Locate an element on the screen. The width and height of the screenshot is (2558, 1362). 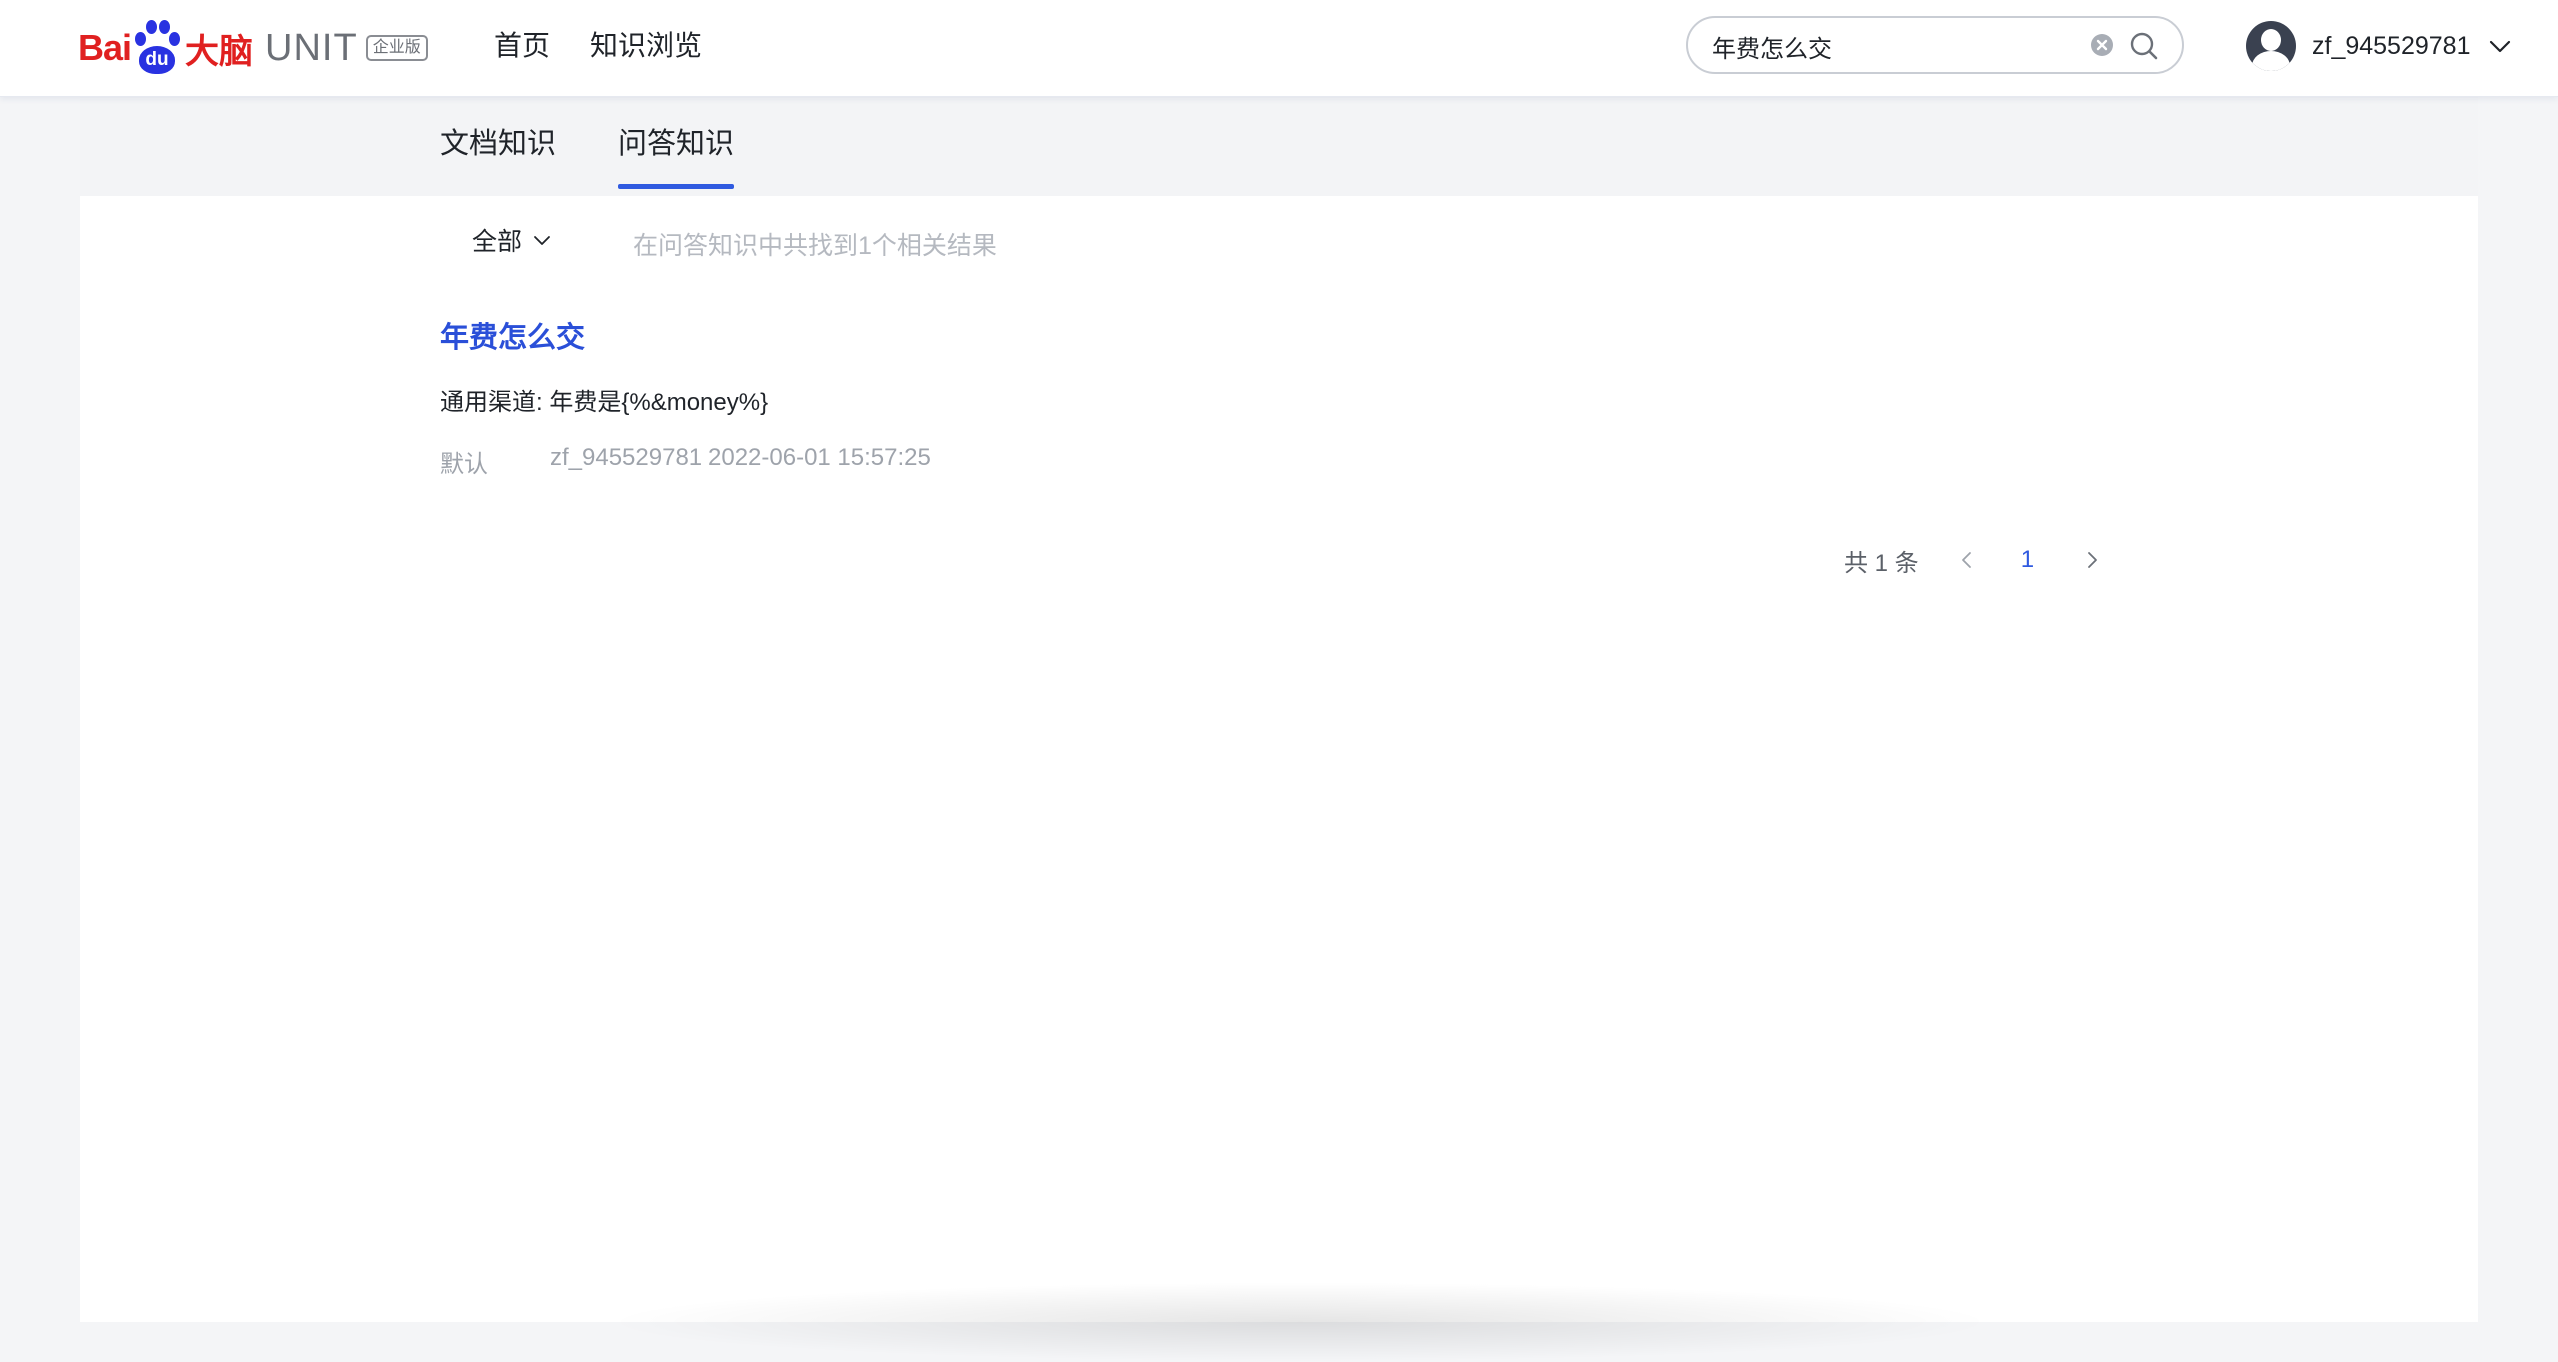
result-category: 默认 is located at coordinates (464, 464).